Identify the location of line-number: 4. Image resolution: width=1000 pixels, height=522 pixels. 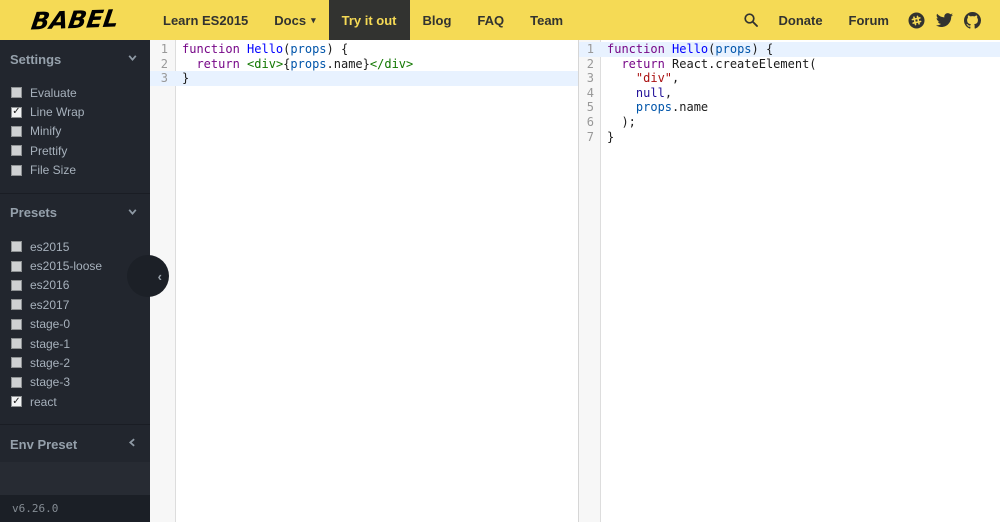
(590, 92).